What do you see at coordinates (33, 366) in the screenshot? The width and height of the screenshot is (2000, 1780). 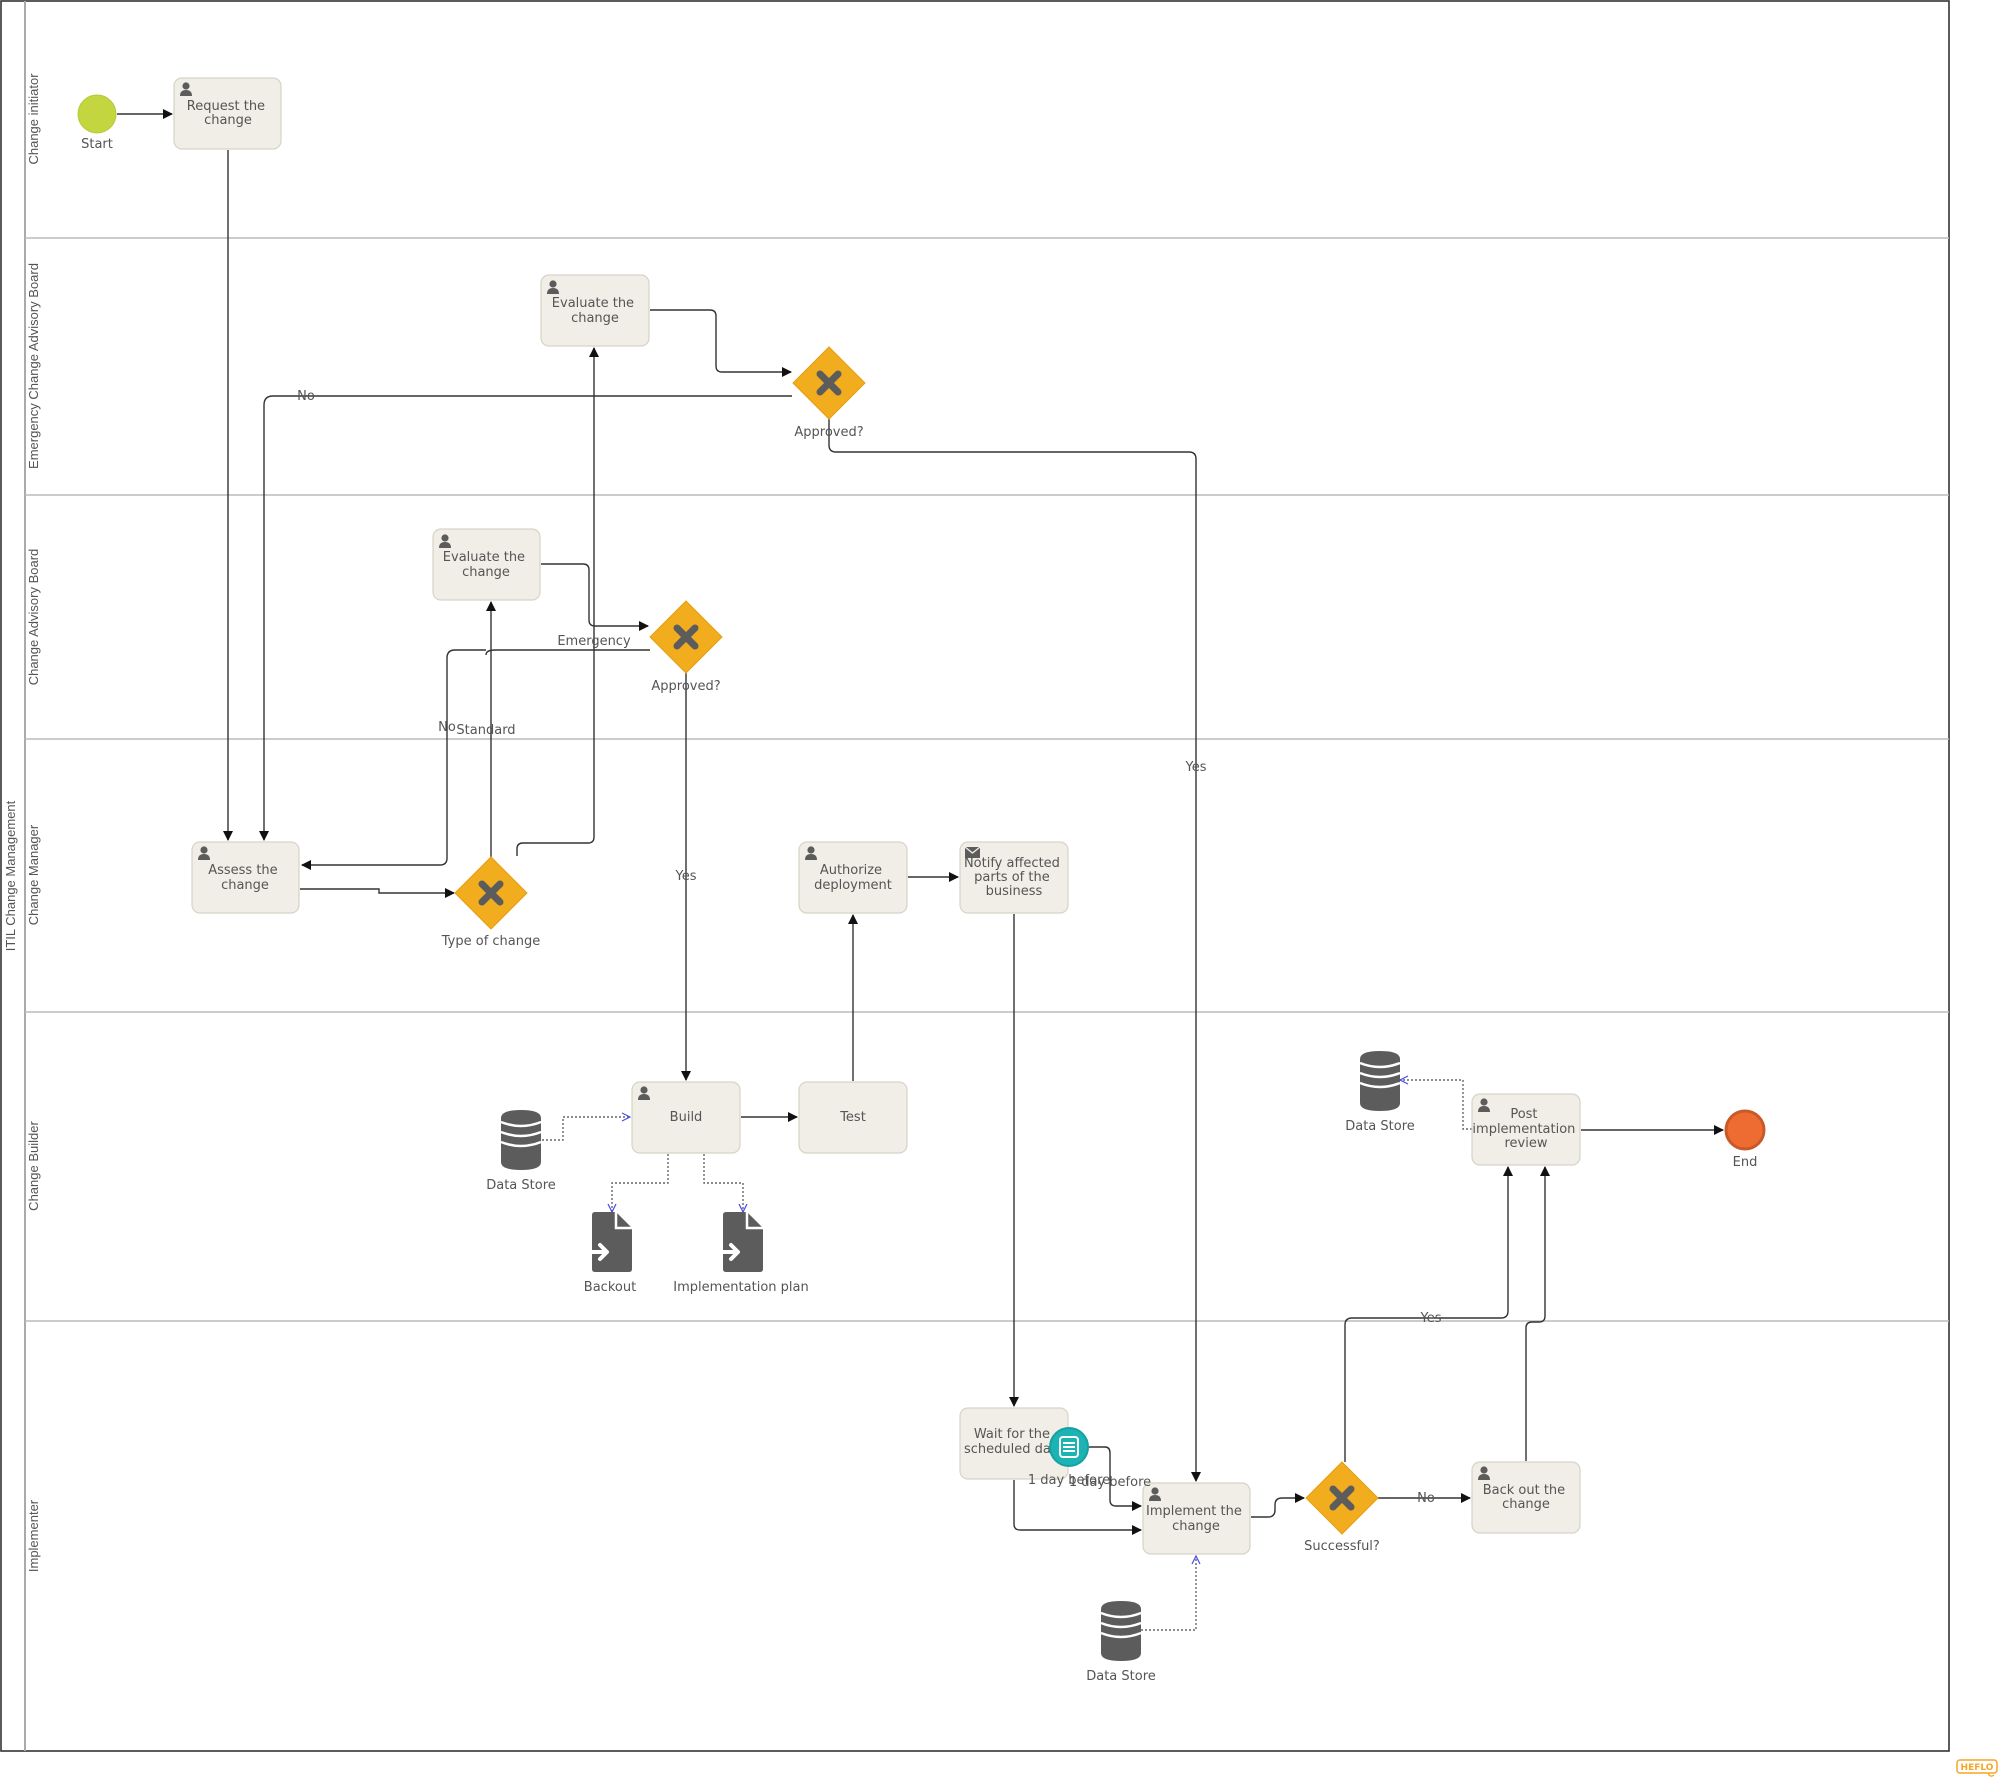 I see `lane-label-ecab: Emergency Change Advisory Board` at bounding box center [33, 366].